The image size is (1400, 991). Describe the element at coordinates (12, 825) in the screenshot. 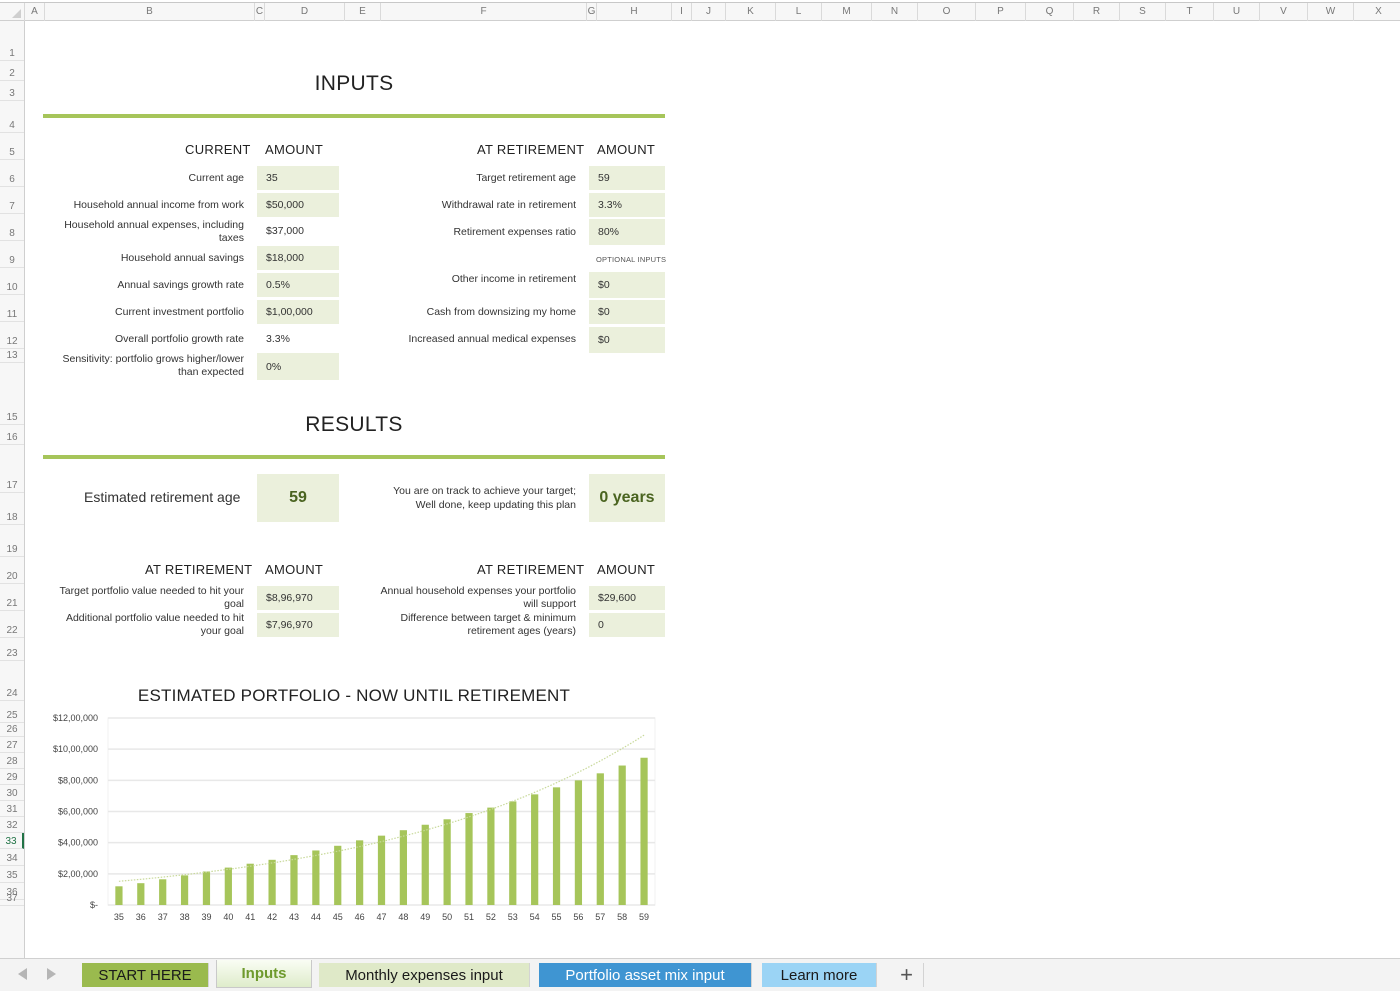

I see `row-header-32: 32` at that location.